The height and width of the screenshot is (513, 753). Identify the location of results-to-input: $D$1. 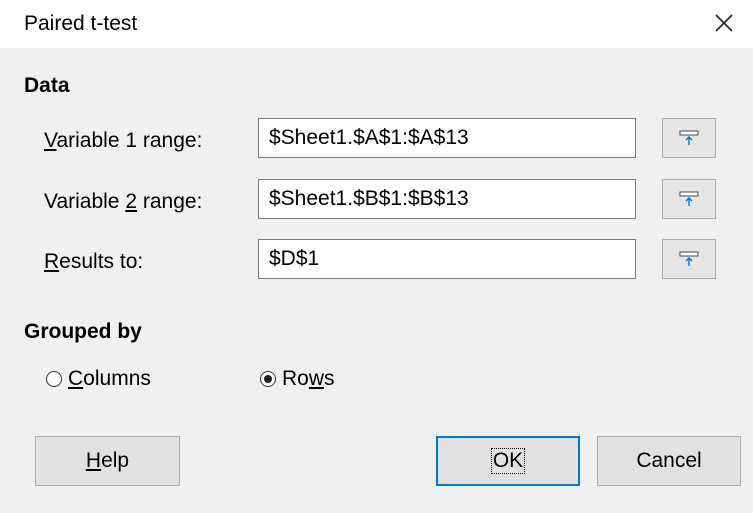
(447, 259).